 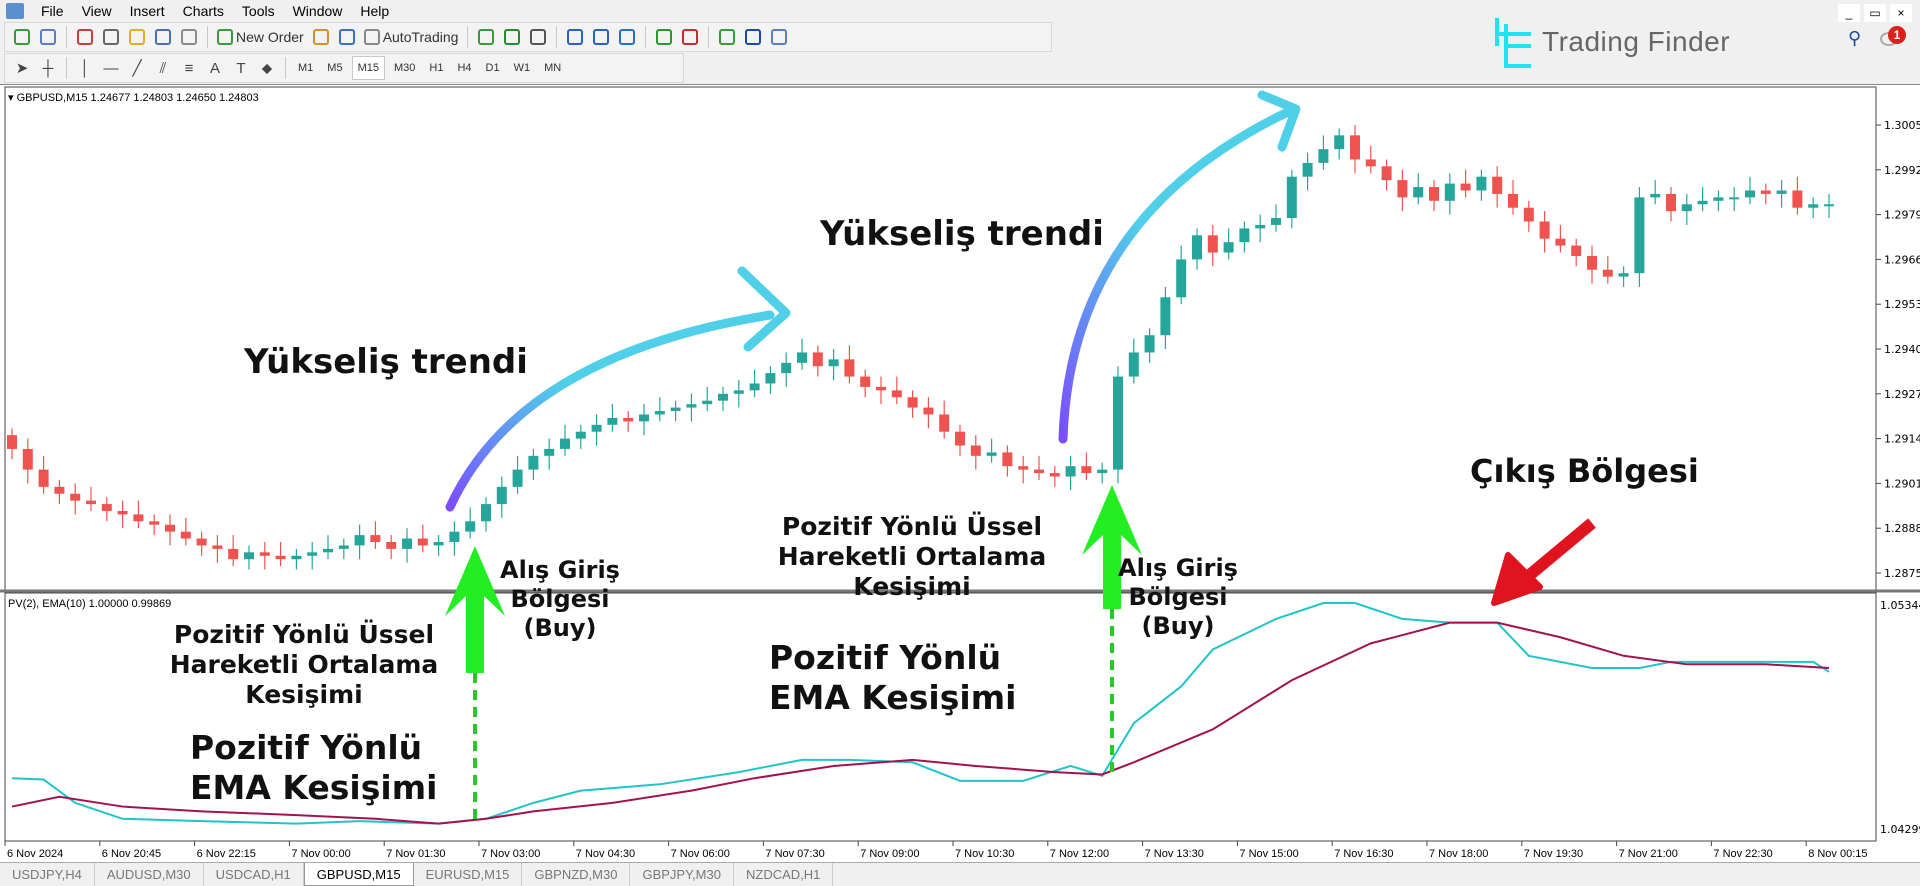 I want to click on profiles-button, so click(x=48, y=37).